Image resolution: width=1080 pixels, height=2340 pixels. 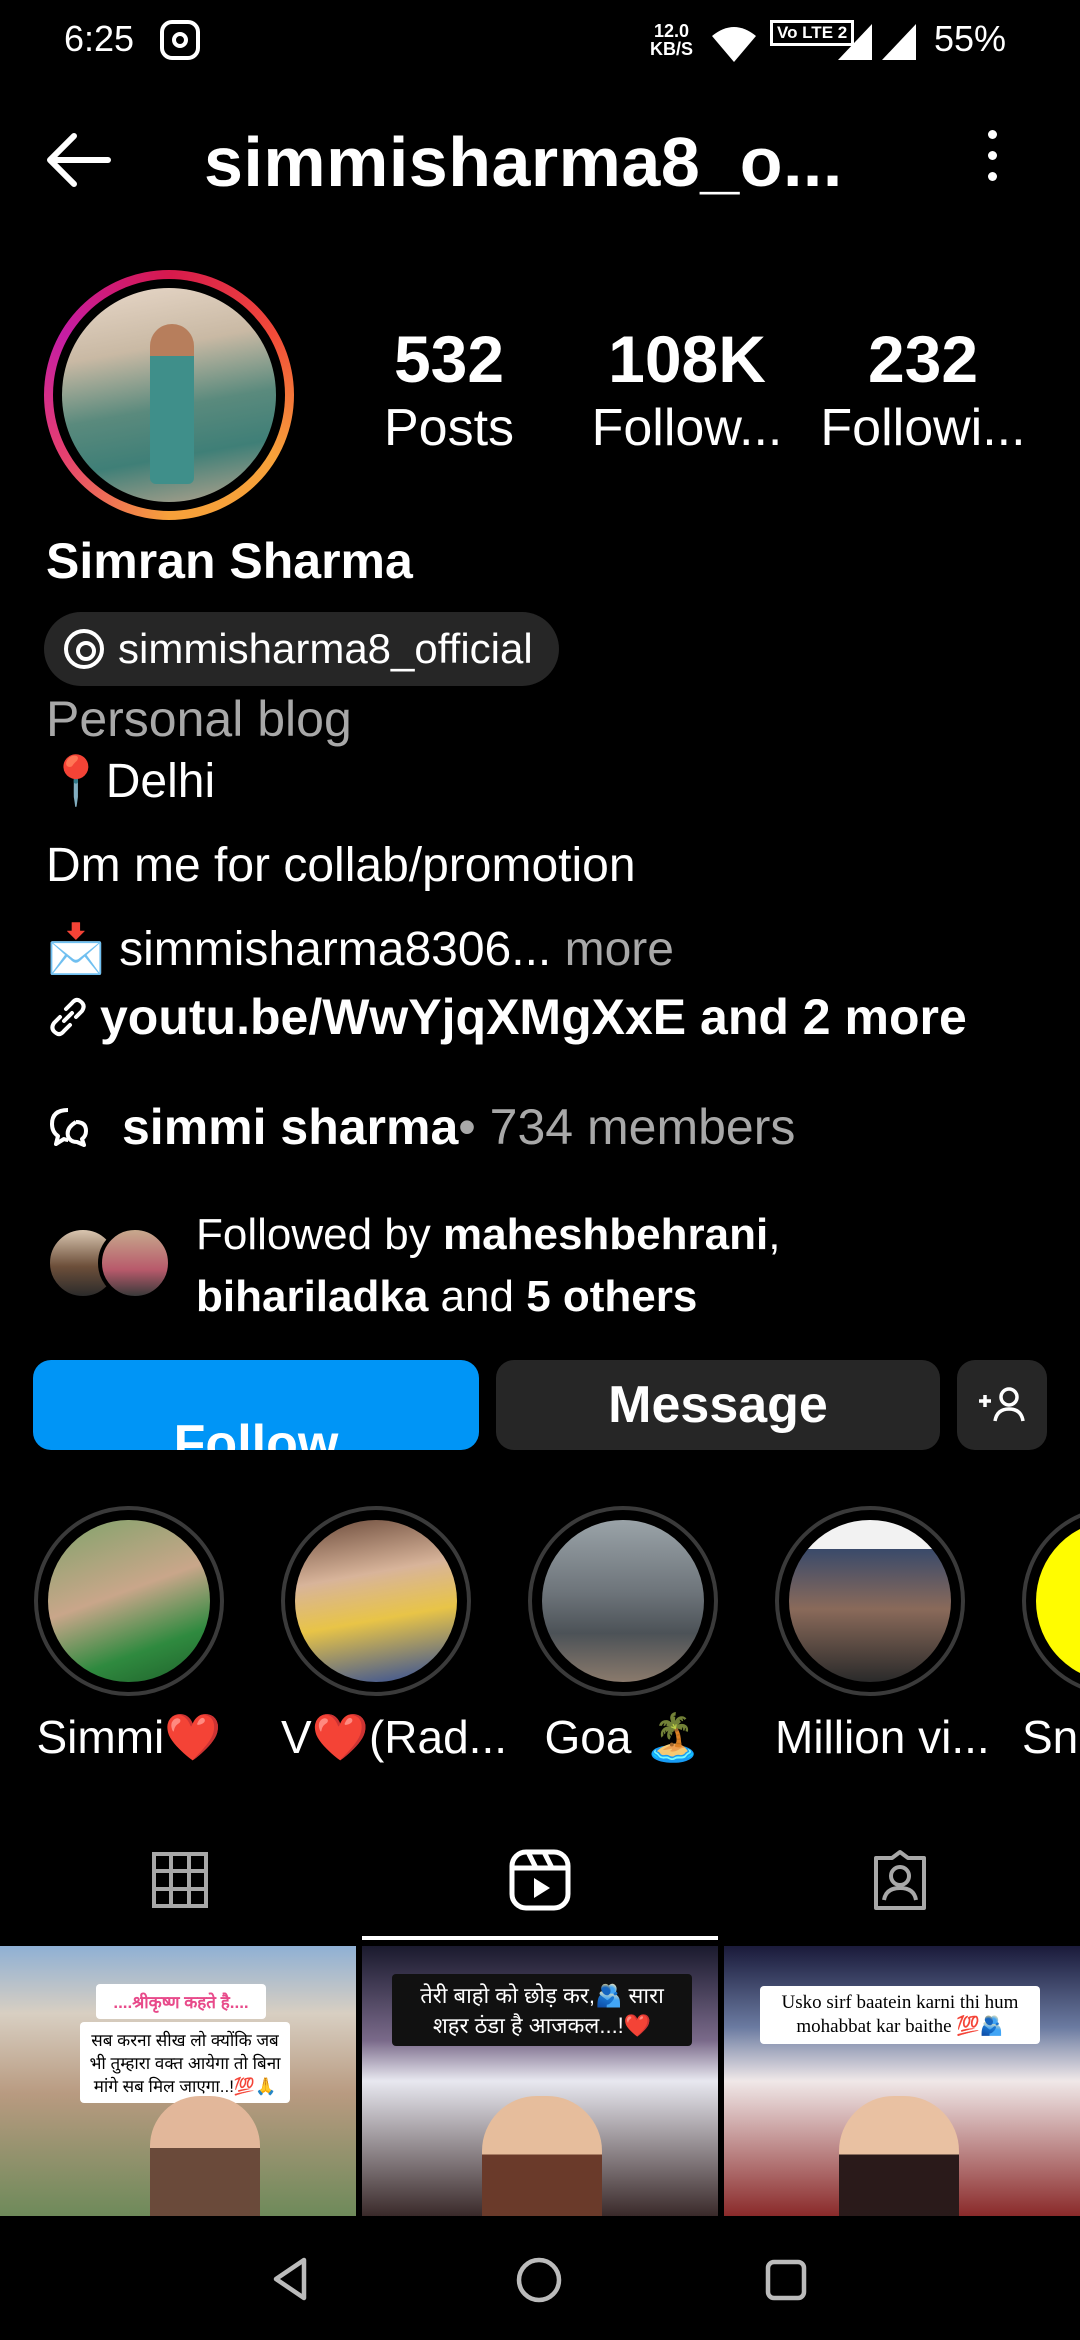 I want to click on add-person-icon, so click(x=1002, y=1404).